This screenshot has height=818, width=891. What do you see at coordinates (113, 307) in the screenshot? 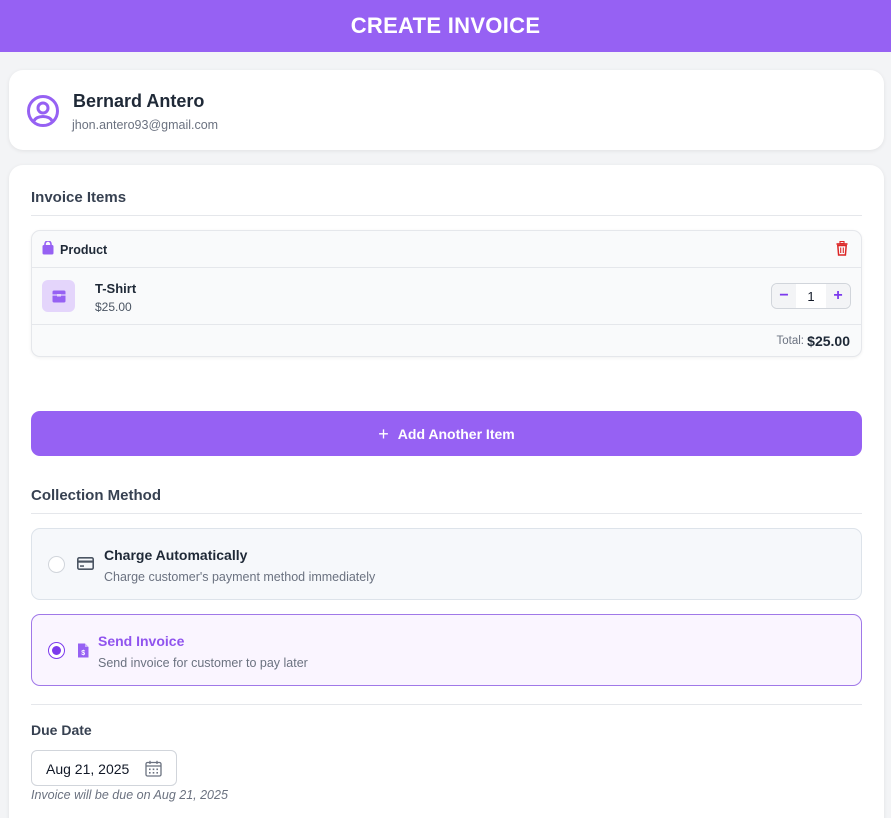
I see `product-price: $25.00` at bounding box center [113, 307].